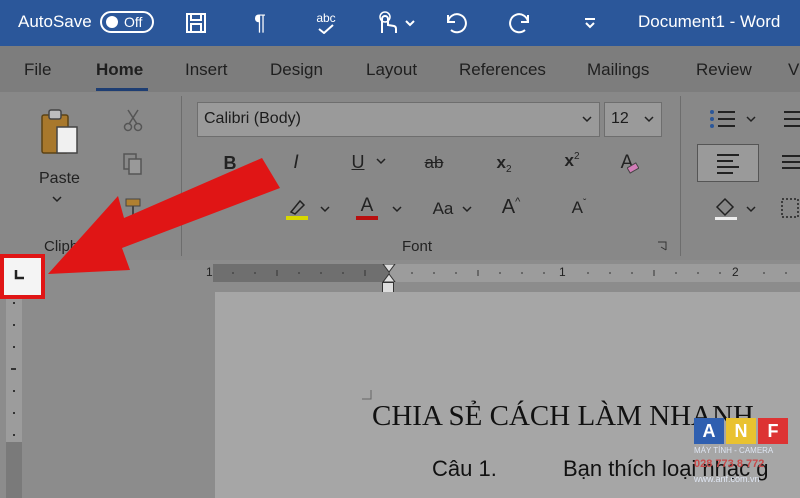 This screenshot has width=800, height=498. I want to click on undo-icon, so click(455, 23).